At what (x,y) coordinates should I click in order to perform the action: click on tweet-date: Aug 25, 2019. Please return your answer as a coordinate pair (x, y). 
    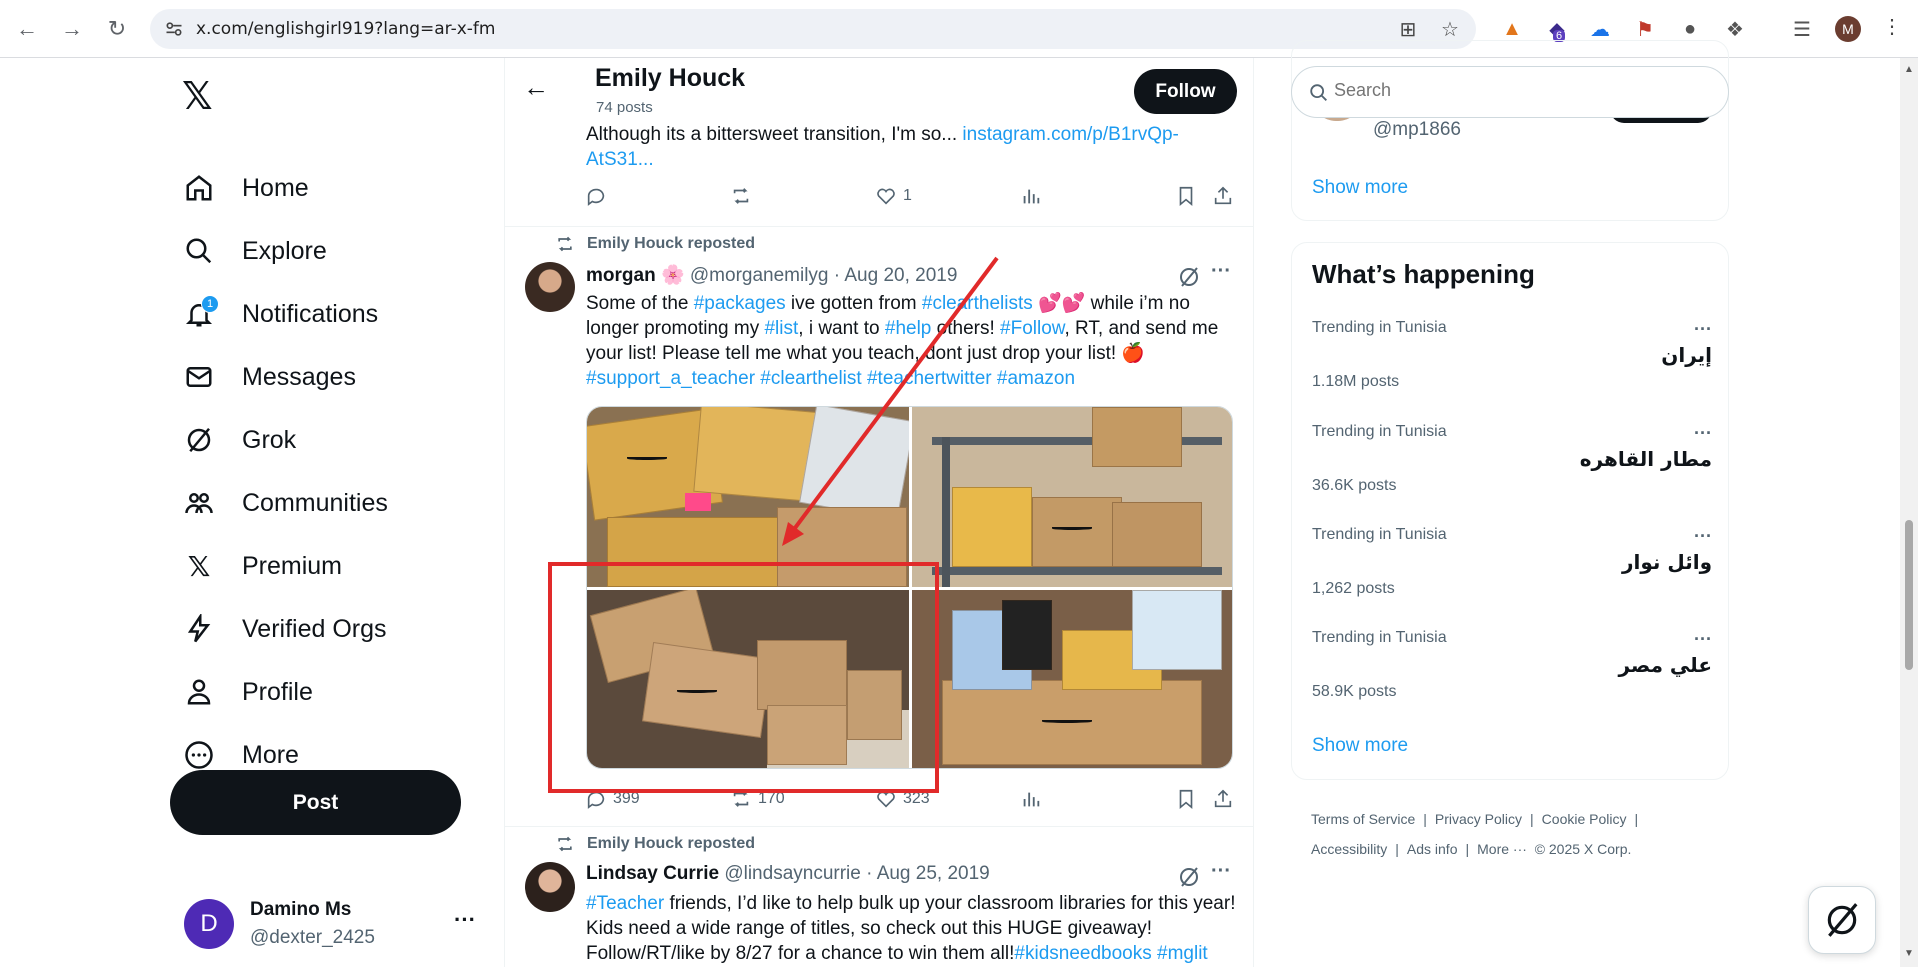
    Looking at the image, I should click on (933, 873).